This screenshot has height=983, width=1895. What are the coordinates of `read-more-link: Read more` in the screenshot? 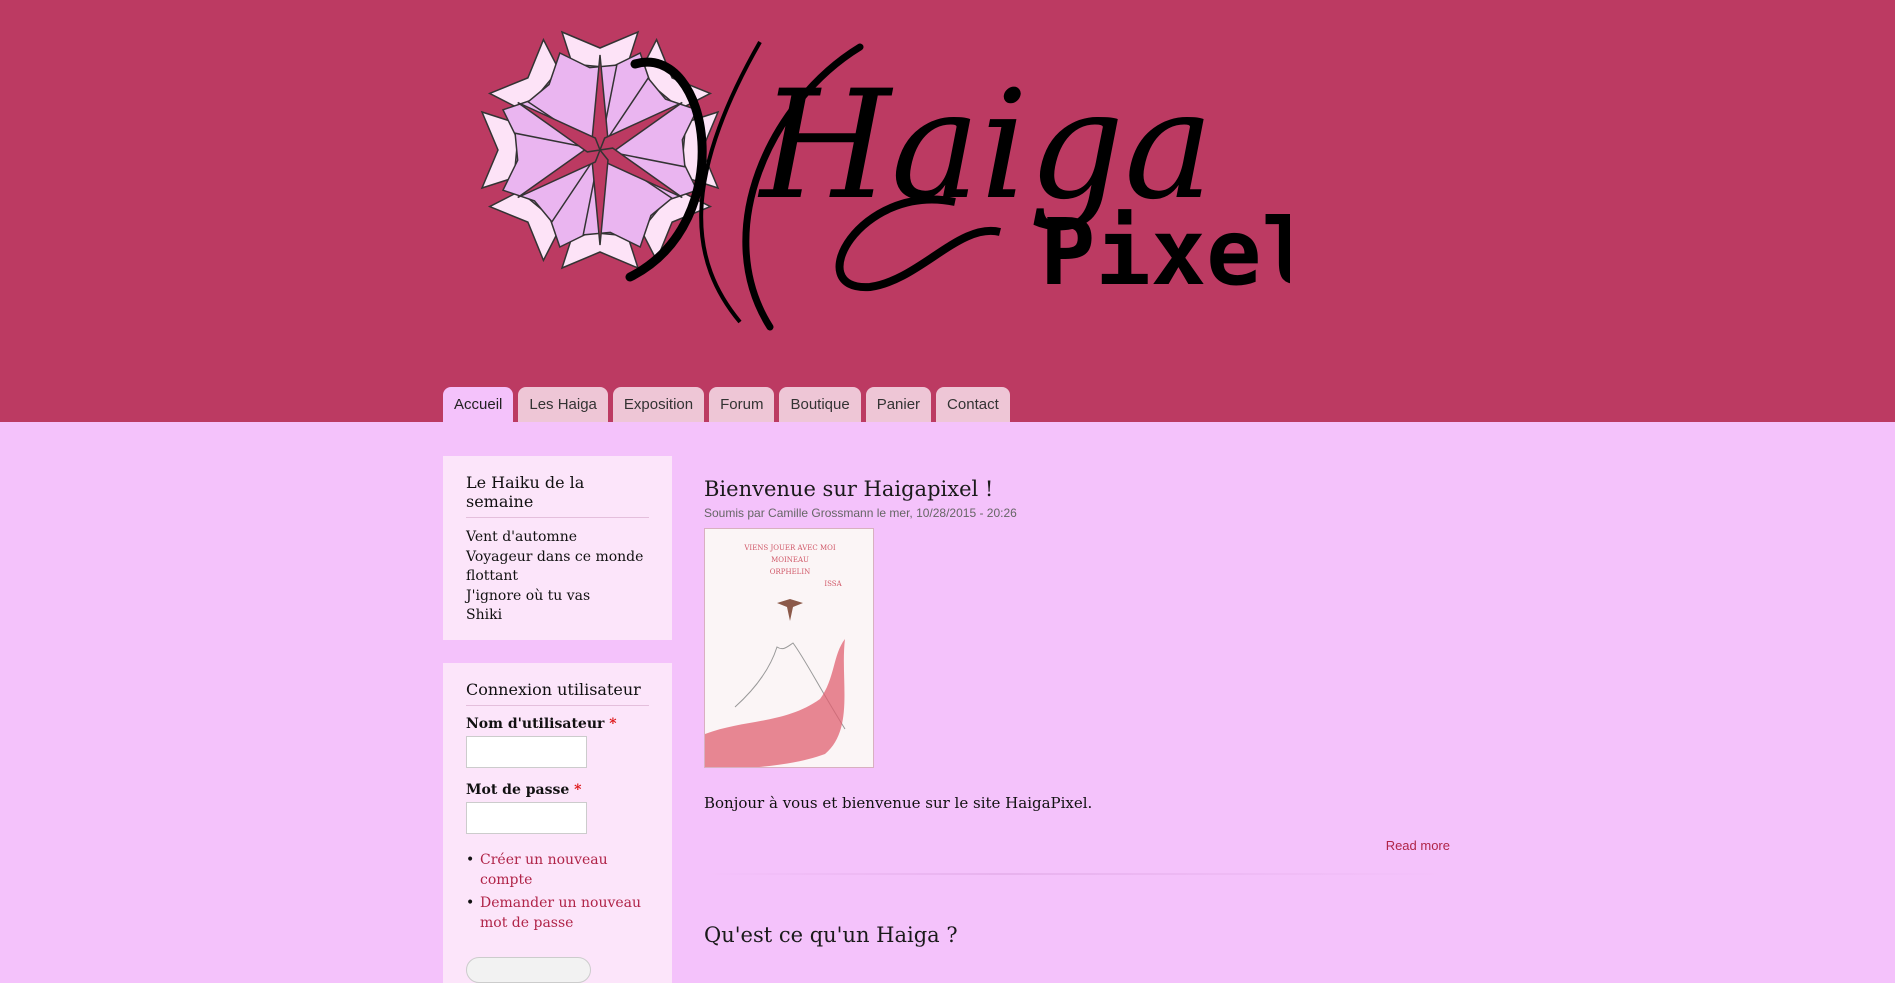 It's located at (1077, 845).